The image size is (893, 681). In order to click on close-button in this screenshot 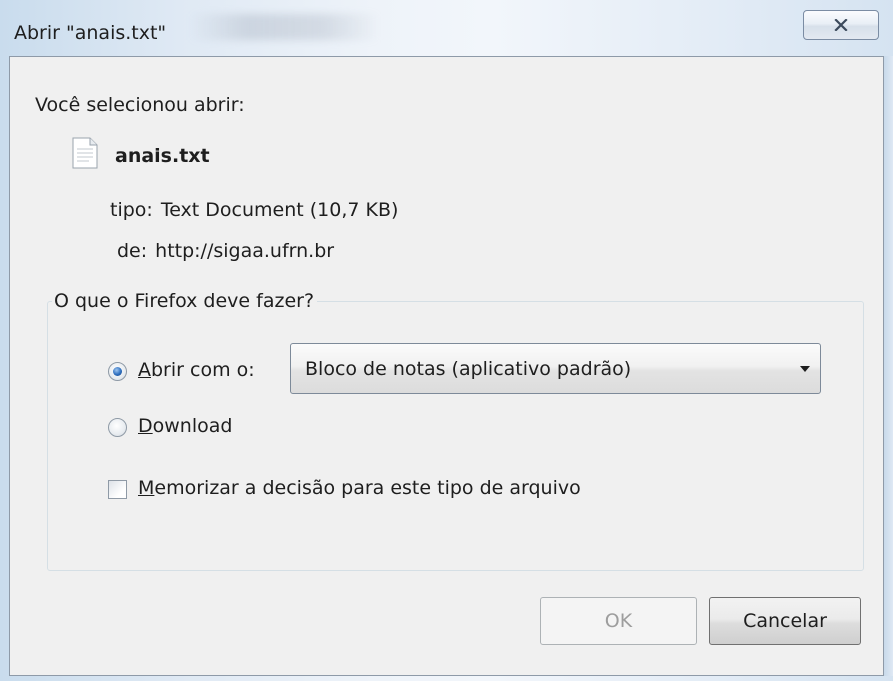, I will do `click(841, 25)`.